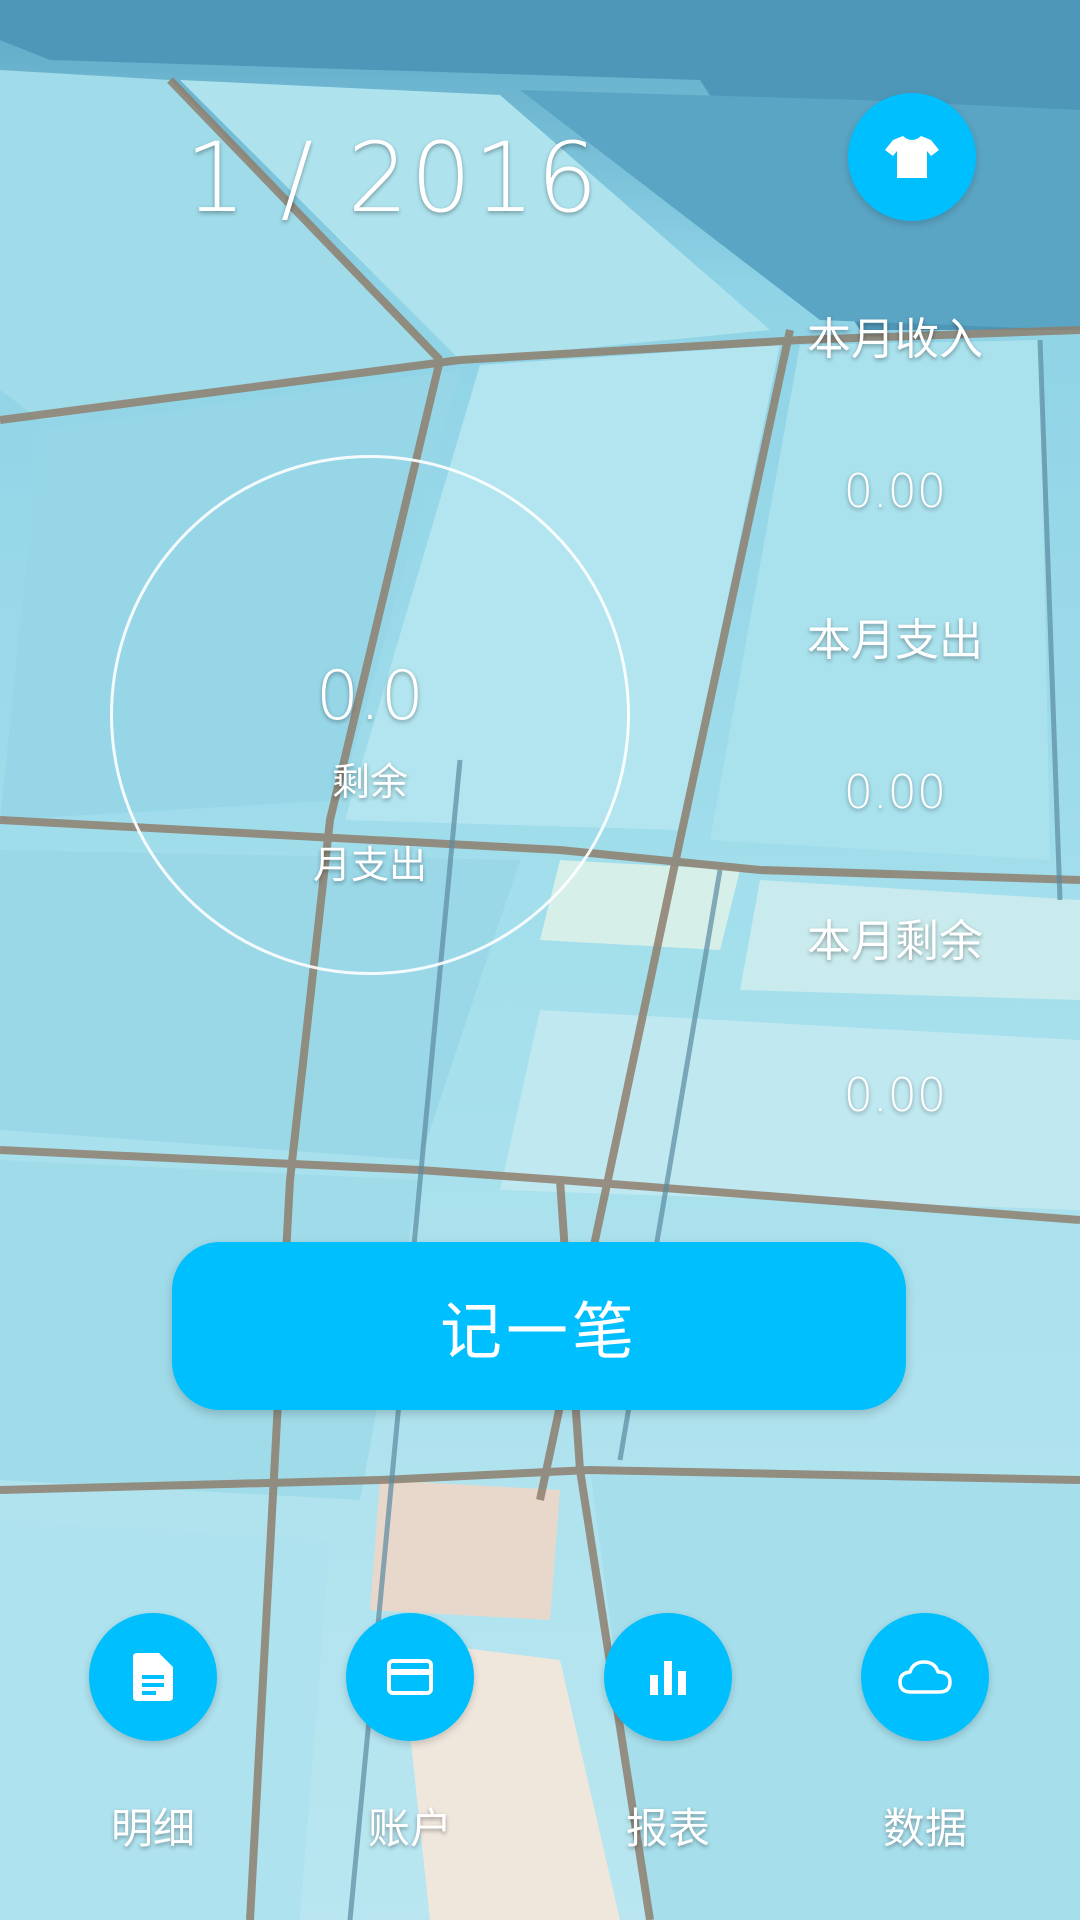 This screenshot has height=1920, width=1080. I want to click on month-year-title: 1 / 2016, so click(392, 178).